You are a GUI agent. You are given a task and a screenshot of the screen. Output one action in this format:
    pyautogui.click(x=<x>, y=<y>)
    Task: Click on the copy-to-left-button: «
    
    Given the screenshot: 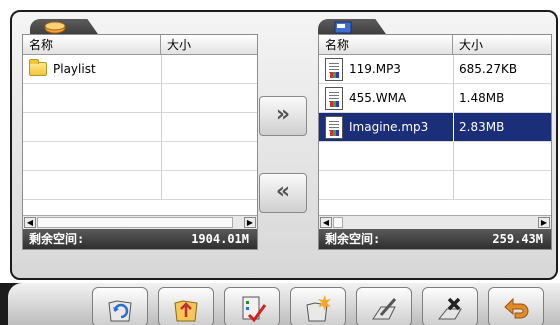 What is the action you would take?
    pyautogui.click(x=283, y=193)
    